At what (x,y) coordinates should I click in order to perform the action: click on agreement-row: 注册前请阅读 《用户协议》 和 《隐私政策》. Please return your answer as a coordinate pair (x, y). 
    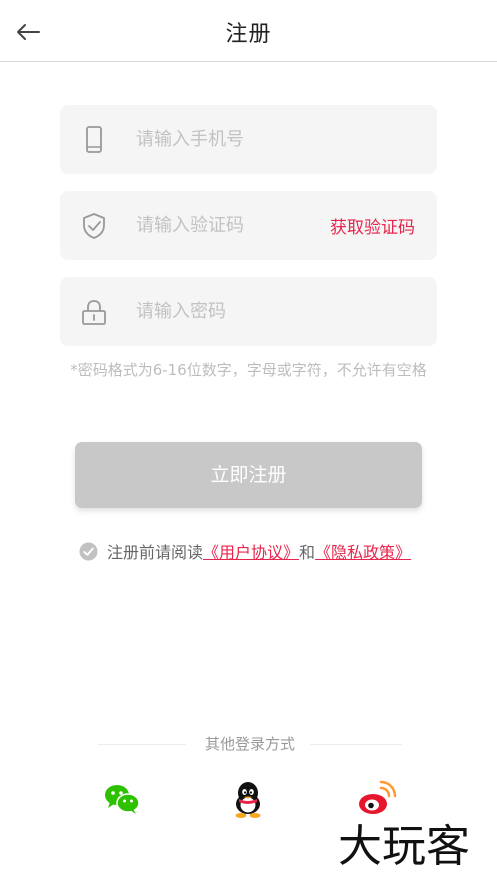
    Looking at the image, I should click on (245, 551).